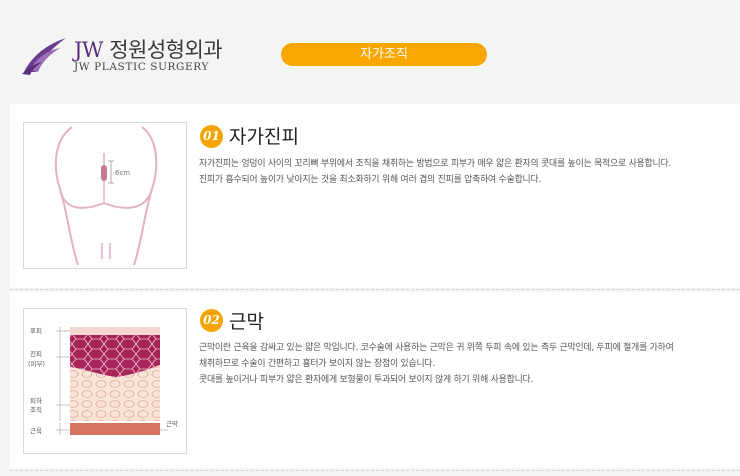 This screenshot has width=740, height=476. Describe the element at coordinates (36, 409) in the screenshot. I see `label-tissue: 조직` at that location.